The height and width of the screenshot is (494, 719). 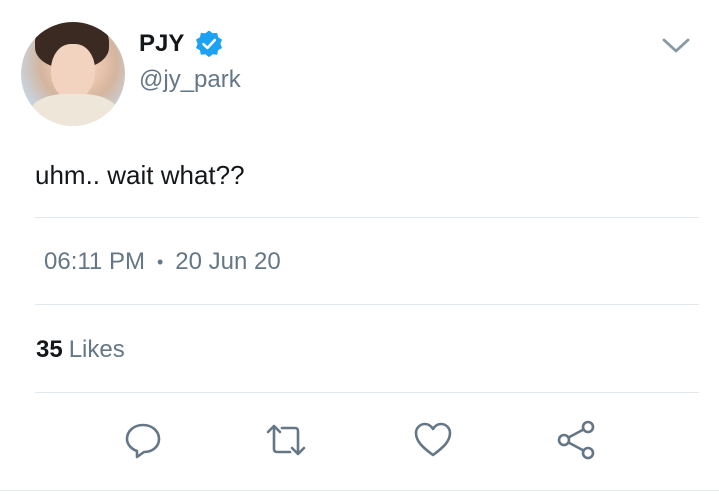 What do you see at coordinates (209, 44) in the screenshot?
I see `verified-badge-icon` at bounding box center [209, 44].